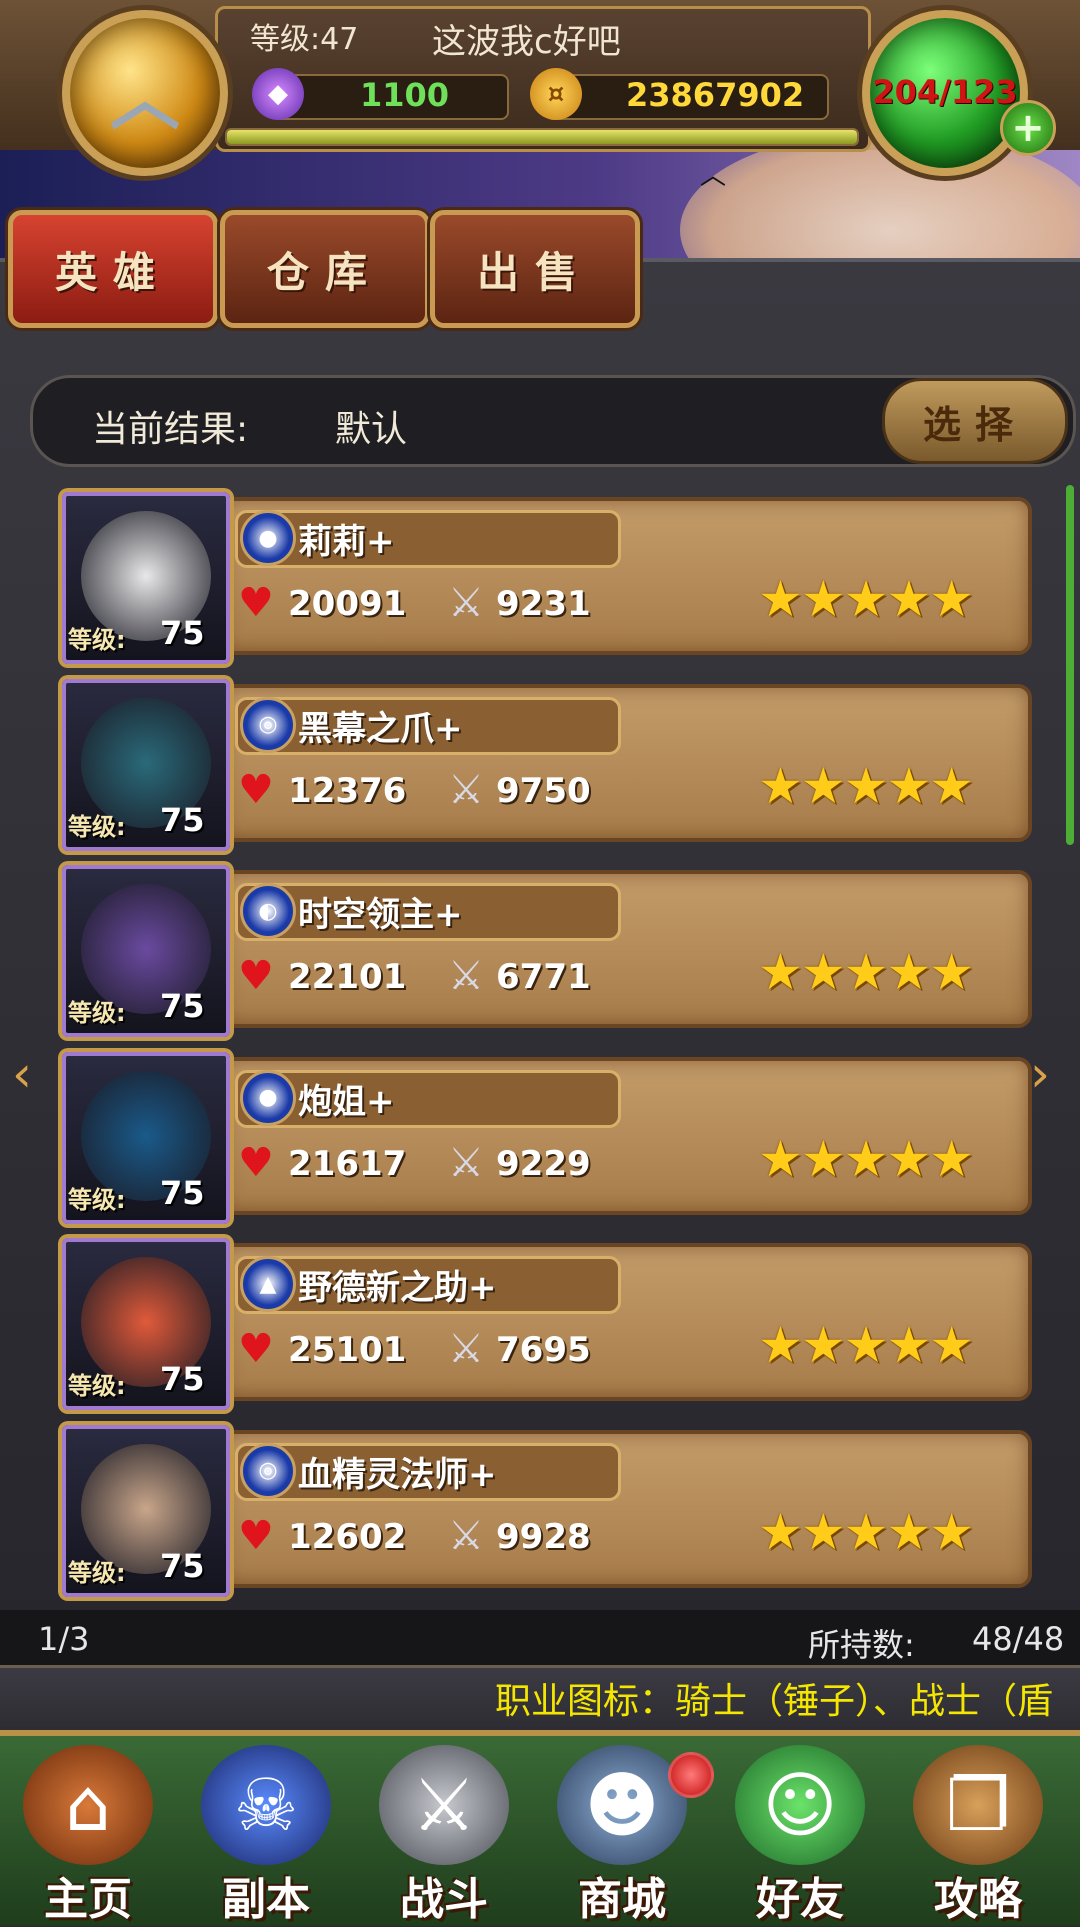  What do you see at coordinates (546, 1324) in the screenshot?
I see `hero-row: 等级: 75 ▲ 野德新之助+ ♥ 25101 ⚔ 7695 ★★★★★` at bounding box center [546, 1324].